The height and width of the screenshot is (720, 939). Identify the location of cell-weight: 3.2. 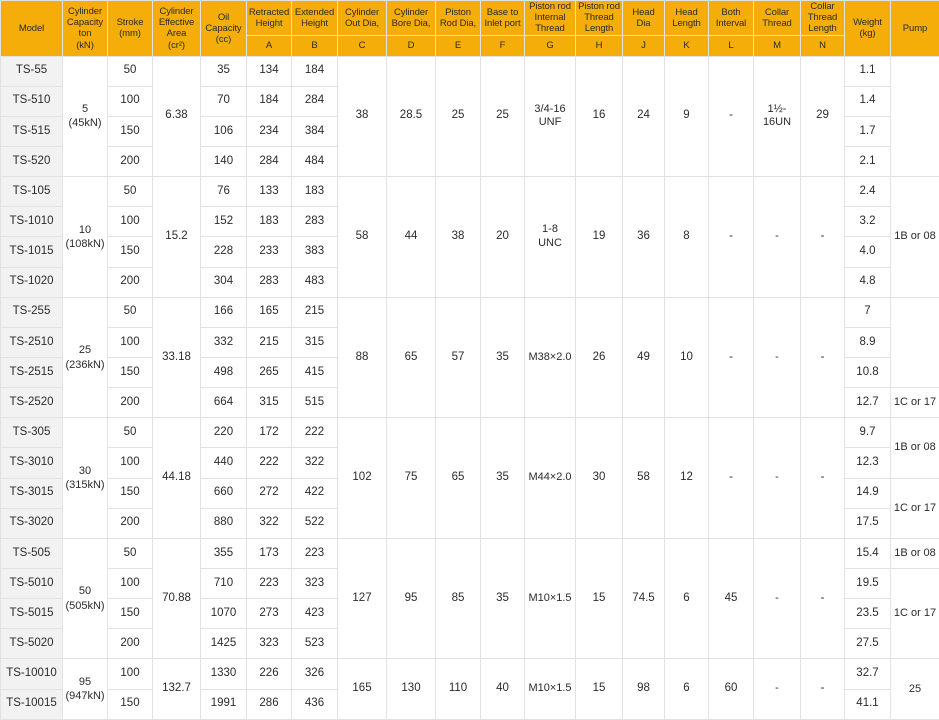
(867, 222).